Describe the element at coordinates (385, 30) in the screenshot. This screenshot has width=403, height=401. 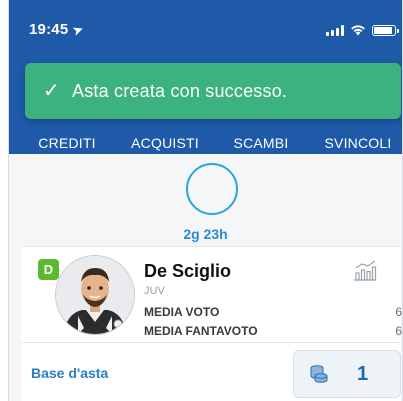
I see `battery-icon` at that location.